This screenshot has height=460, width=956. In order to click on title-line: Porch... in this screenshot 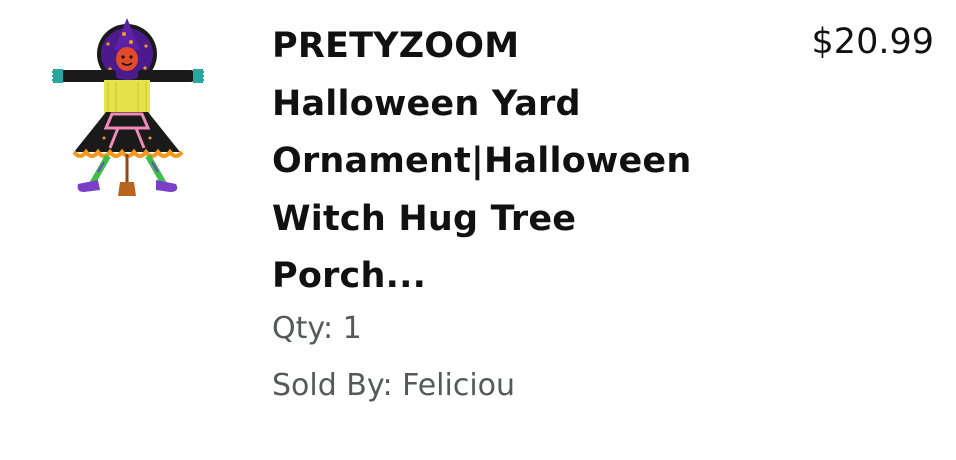, I will do `click(349, 276)`.